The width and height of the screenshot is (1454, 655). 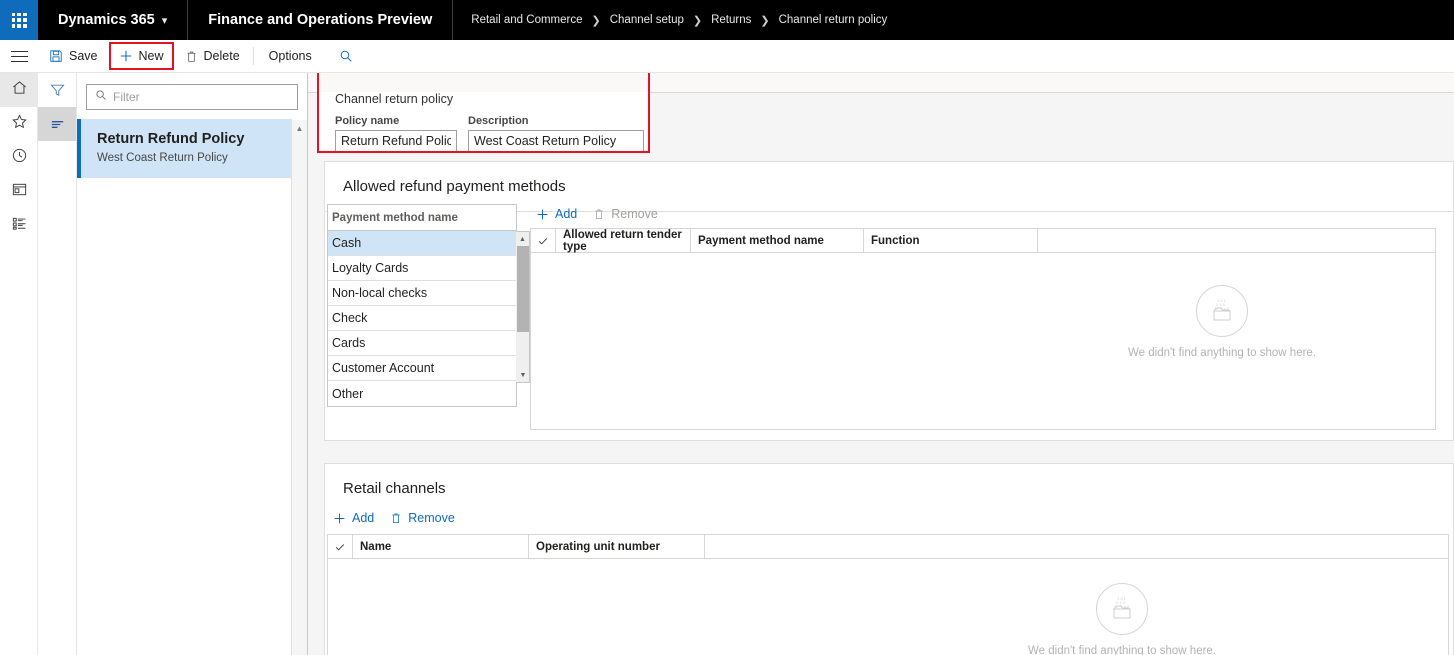 I want to click on picker-scrollbar: ▲ ▼, so click(x=523, y=307).